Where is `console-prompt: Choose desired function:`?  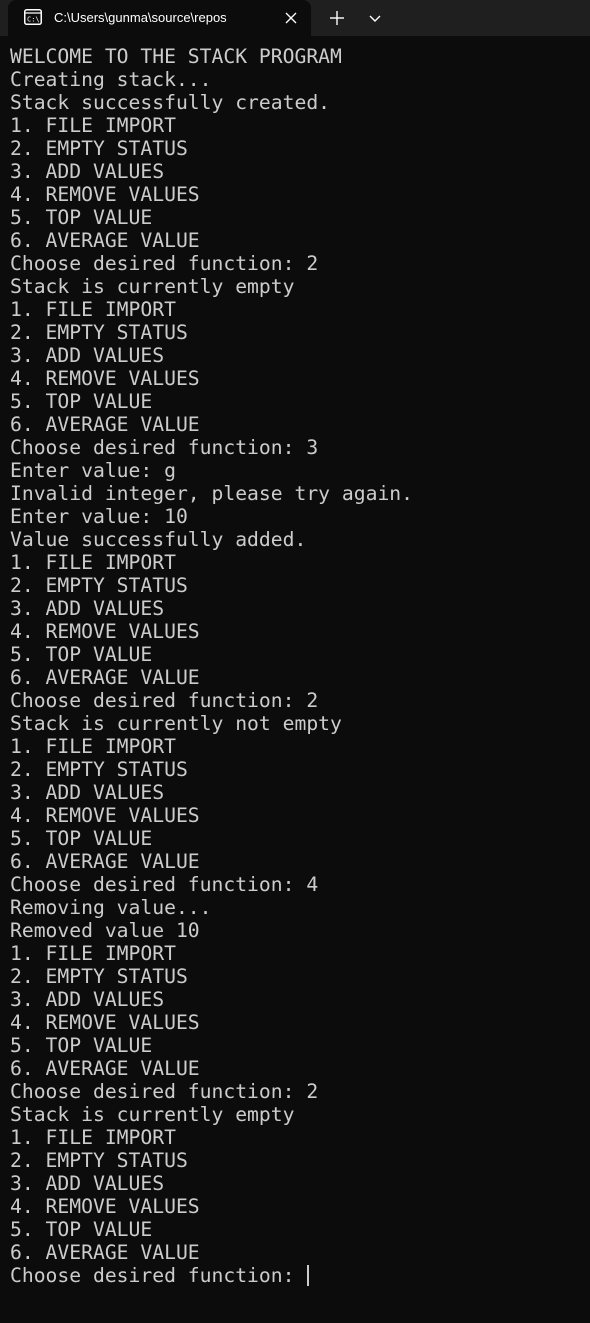 console-prompt: Choose desired function: is located at coordinates (158, 1275).